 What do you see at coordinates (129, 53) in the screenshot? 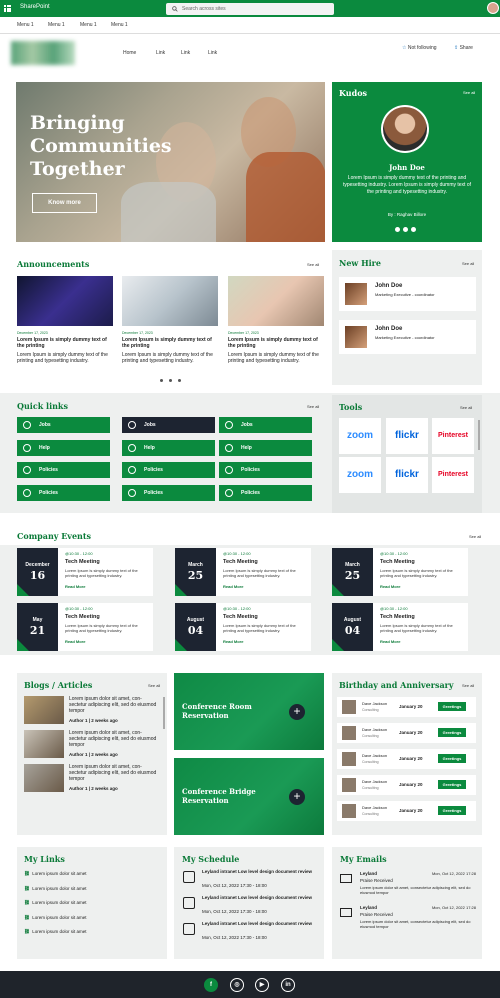
I see `nav-link-home: Home` at bounding box center [129, 53].